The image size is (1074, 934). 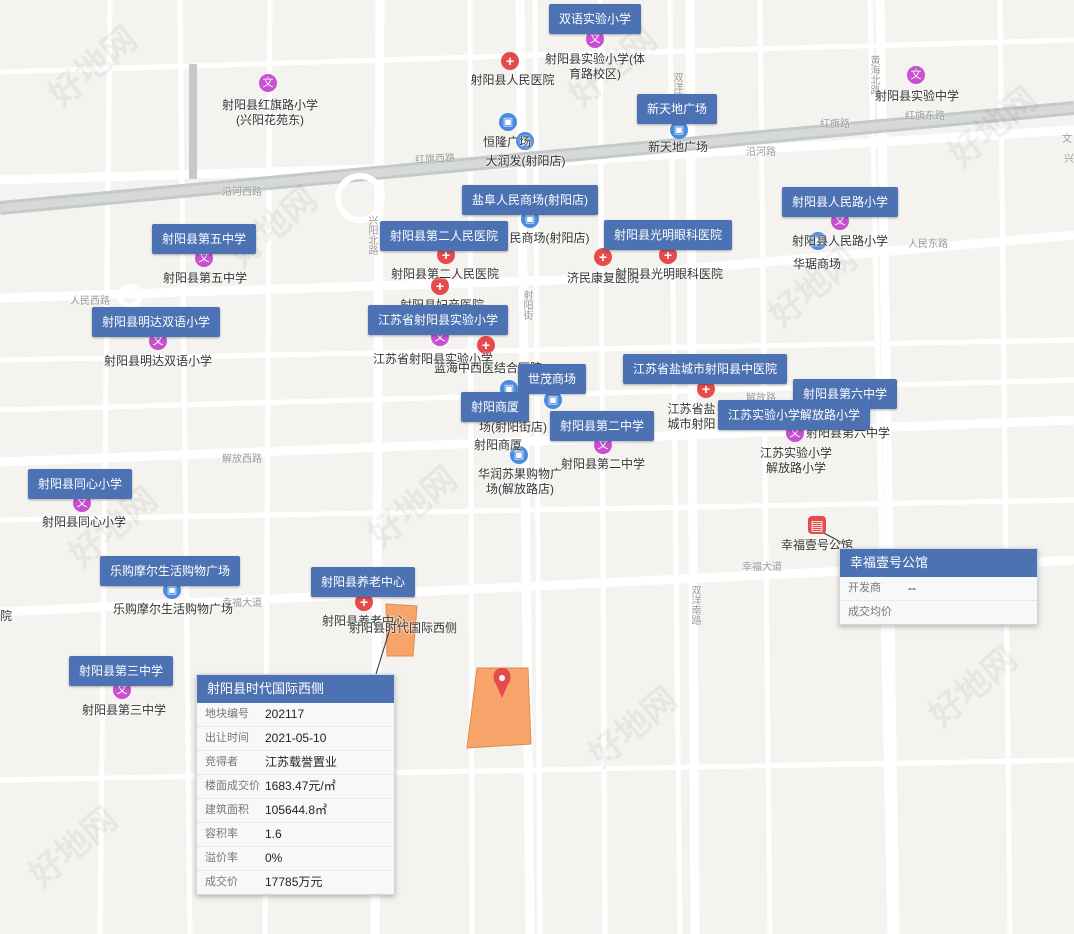 What do you see at coordinates (270, 113) in the screenshot?
I see `poi-label: 射阳县红旗路小学(兴阳花苑东)` at bounding box center [270, 113].